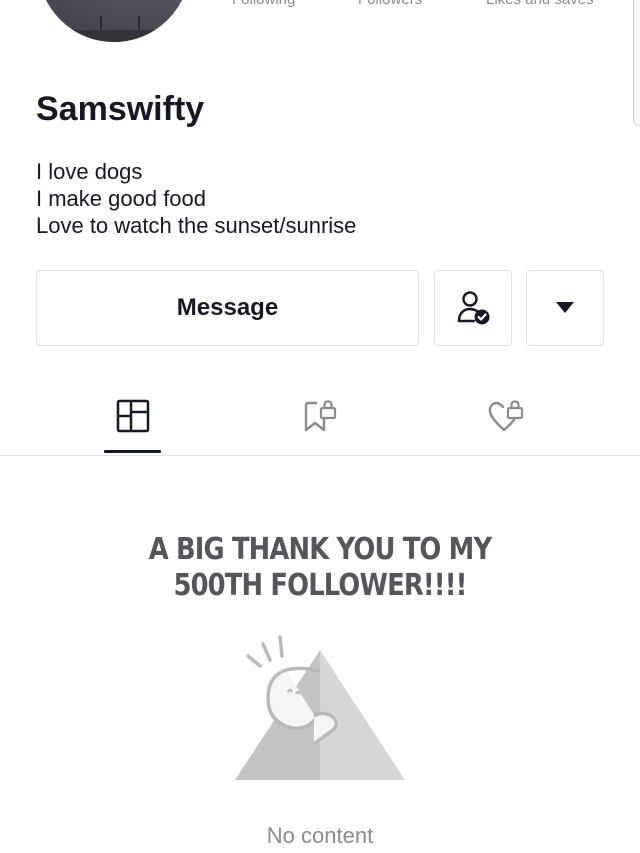 Image resolution: width=640 pixels, height=853 pixels. I want to click on likes-saves-label: Likes and saves, so click(540, 4).